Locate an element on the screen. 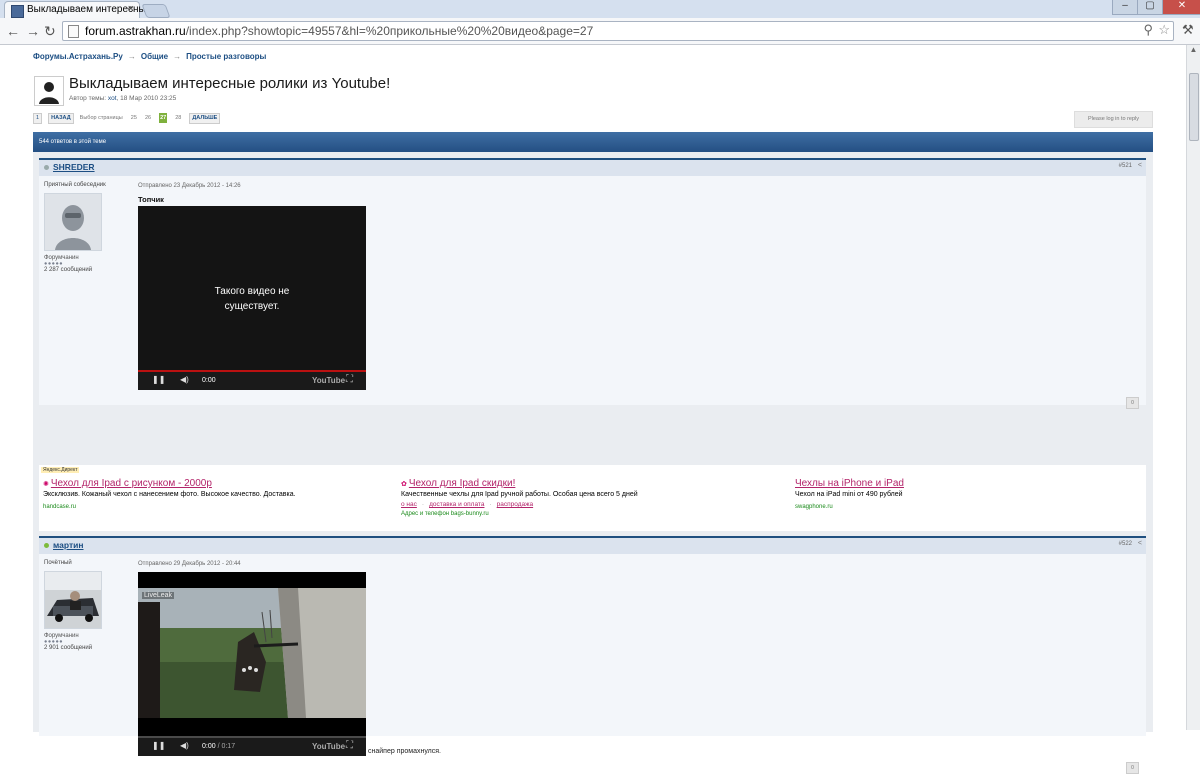 The height and width of the screenshot is (774, 1200). login-to-reply-button: Please log in to reply is located at coordinates (1113, 119).